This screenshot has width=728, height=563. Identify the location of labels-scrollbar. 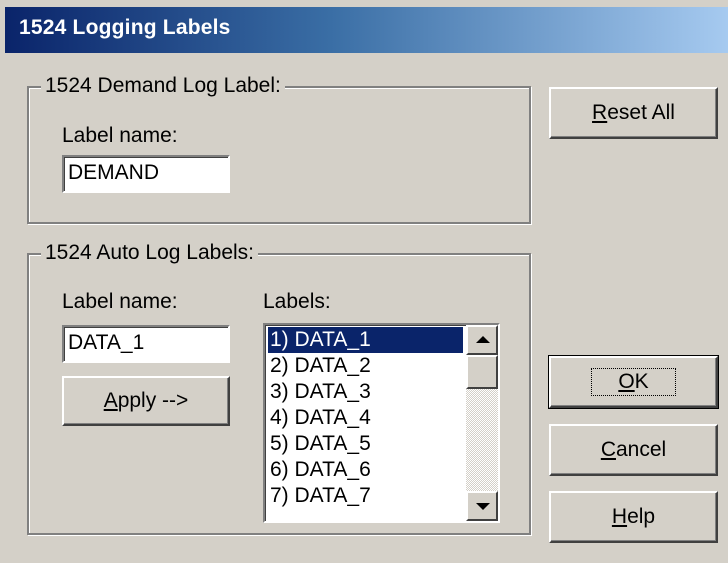
(482, 423).